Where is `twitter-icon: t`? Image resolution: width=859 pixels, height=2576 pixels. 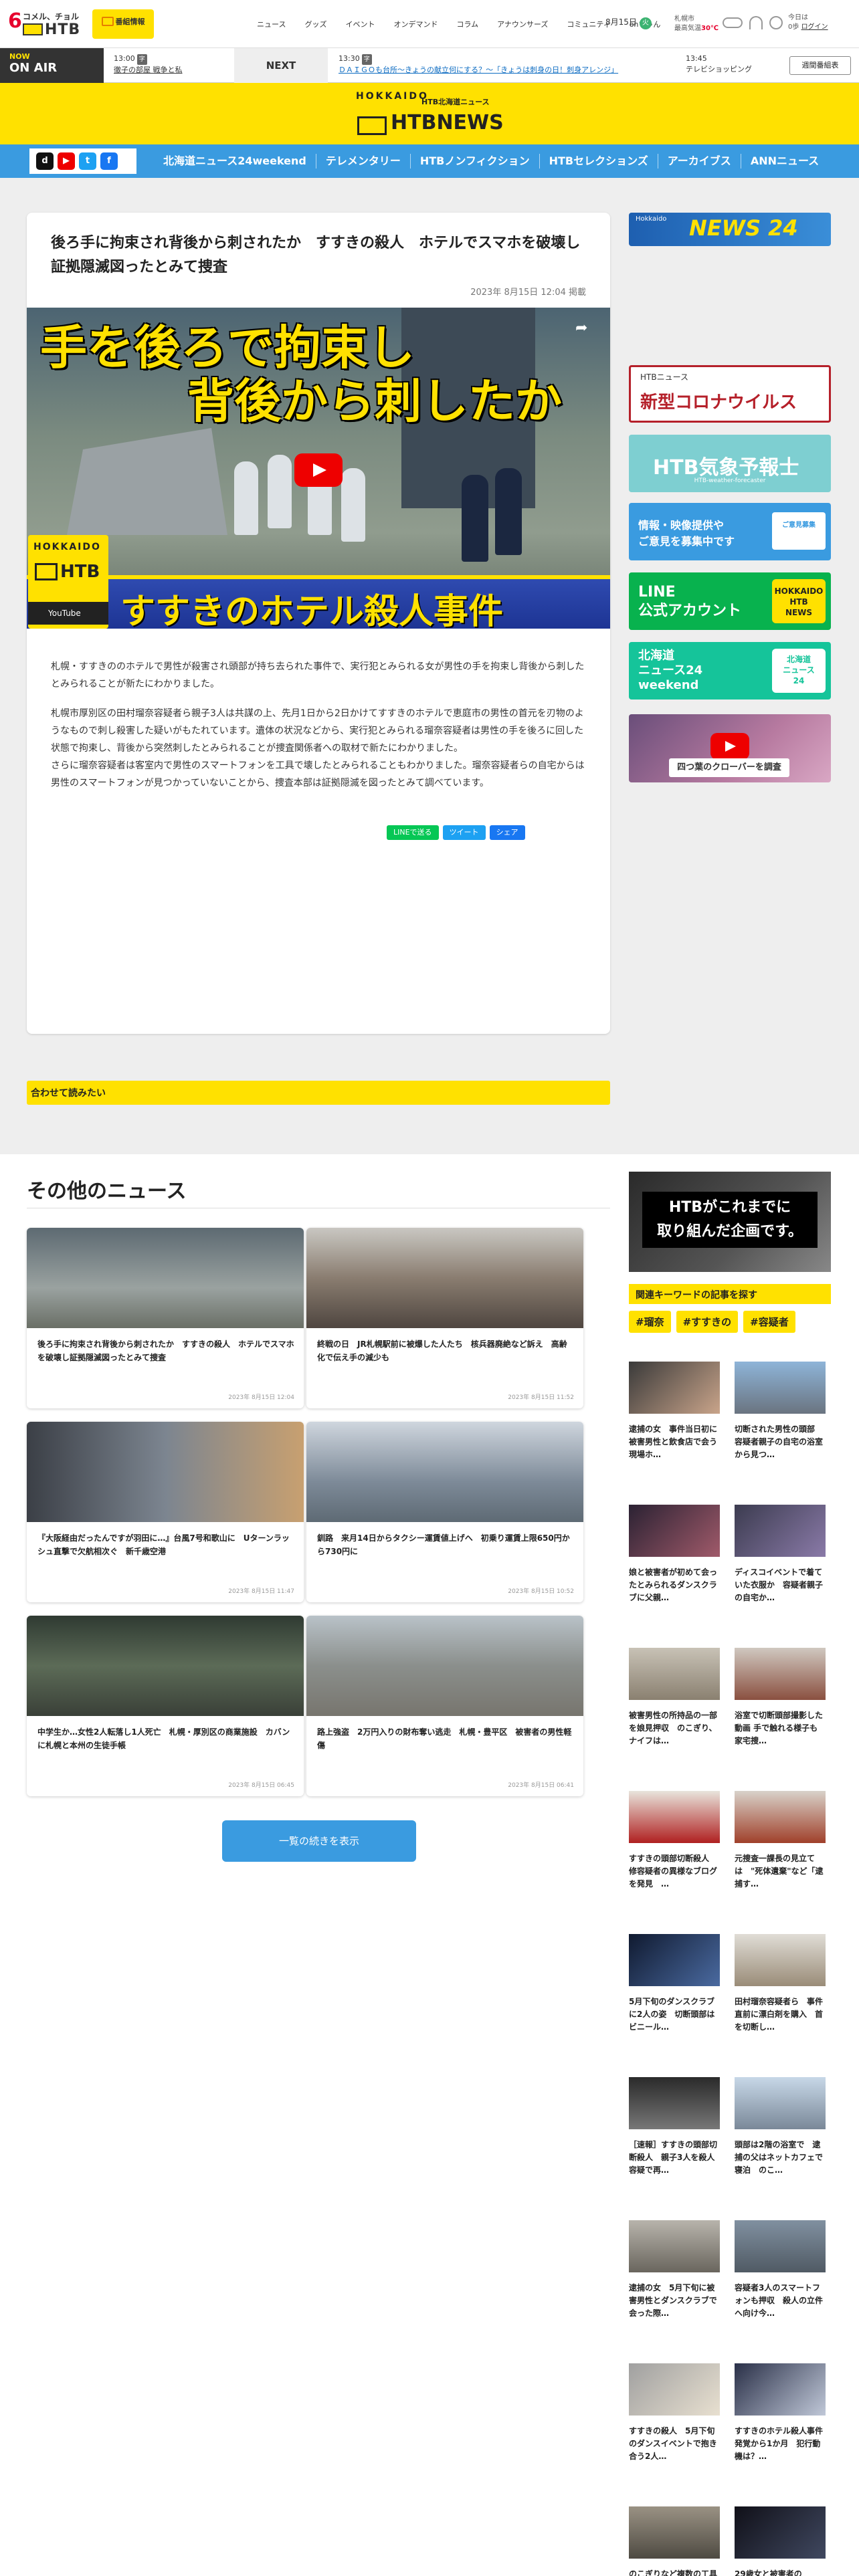 twitter-icon: t is located at coordinates (87, 161).